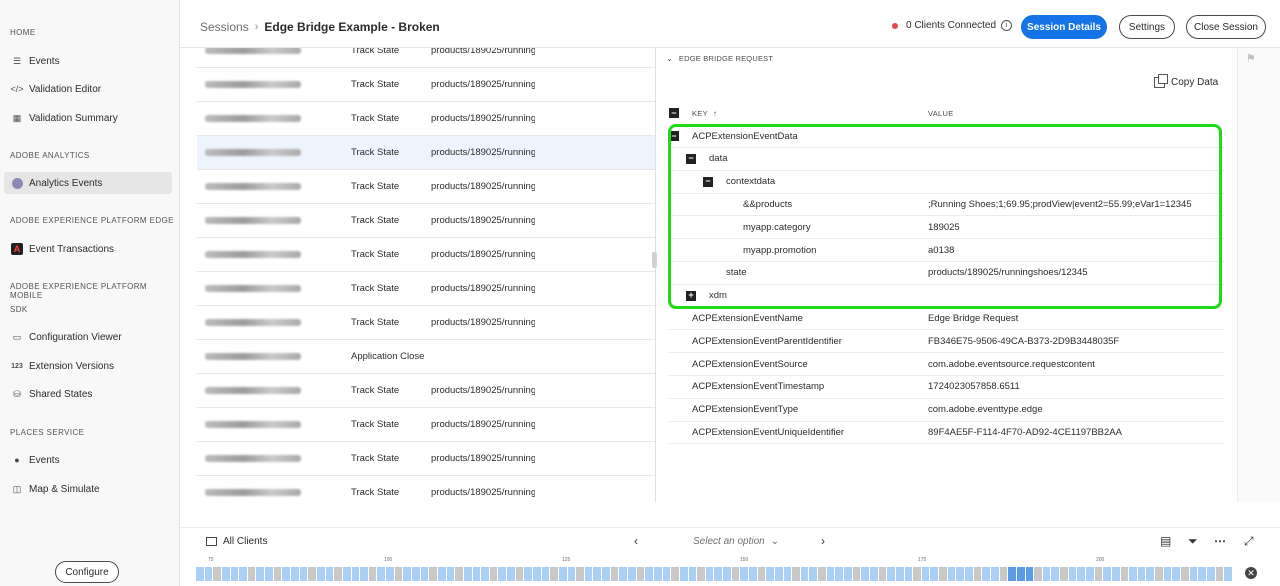 Image resolution: width=1280 pixels, height=586 pixels. What do you see at coordinates (88, 118) in the screenshot?
I see `sidebar-item-validation-summary: ▦ Validation Summary` at bounding box center [88, 118].